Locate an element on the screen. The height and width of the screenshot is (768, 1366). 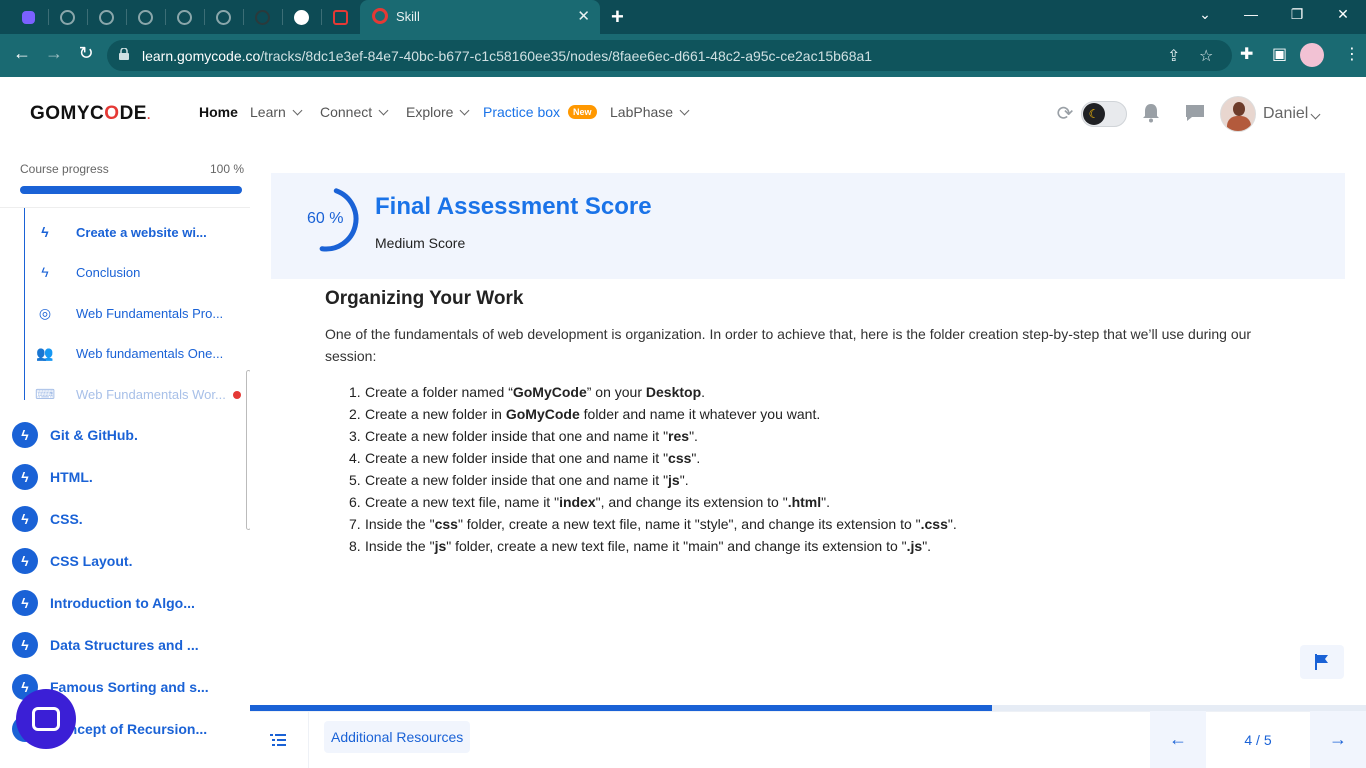
lightning-icon: ϟ is located at coordinates (45, 232).